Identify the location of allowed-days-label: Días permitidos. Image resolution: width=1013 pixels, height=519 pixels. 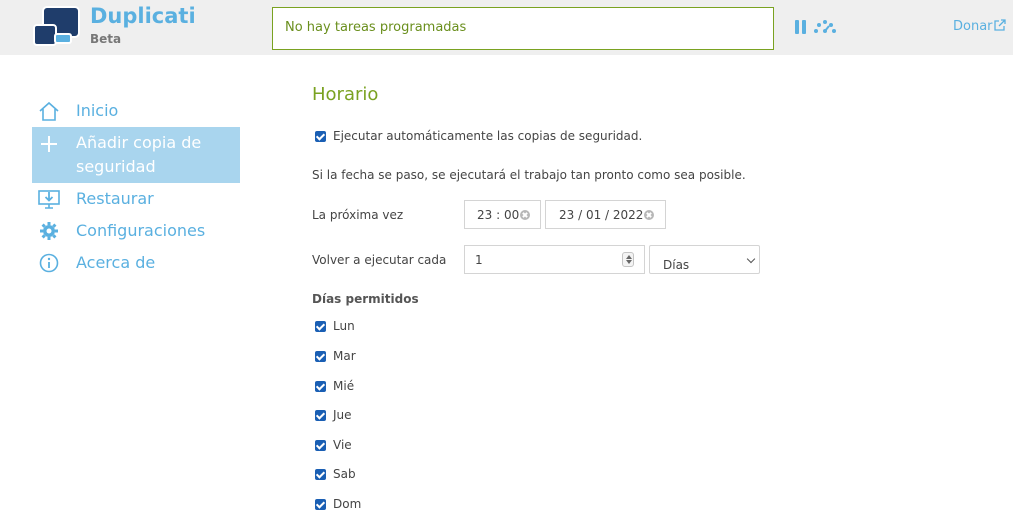
(365, 299).